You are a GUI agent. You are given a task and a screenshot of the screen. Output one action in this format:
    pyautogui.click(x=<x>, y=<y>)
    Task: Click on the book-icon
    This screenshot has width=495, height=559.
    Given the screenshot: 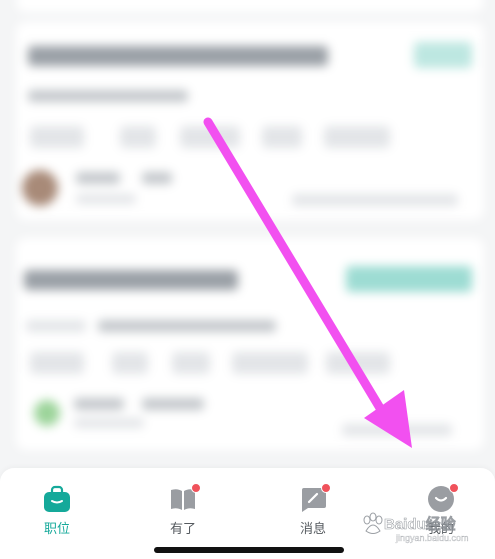 What is the action you would take?
    pyautogui.click(x=184, y=498)
    